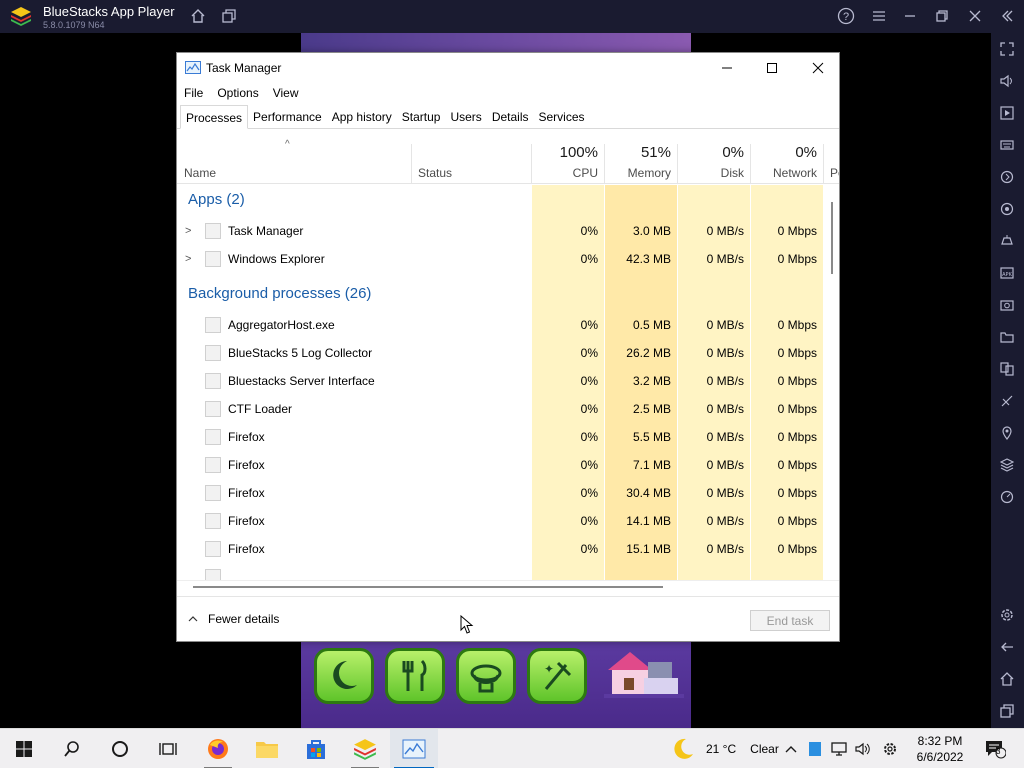  What do you see at coordinates (975, 16) in the screenshot?
I see `close-icon` at bounding box center [975, 16].